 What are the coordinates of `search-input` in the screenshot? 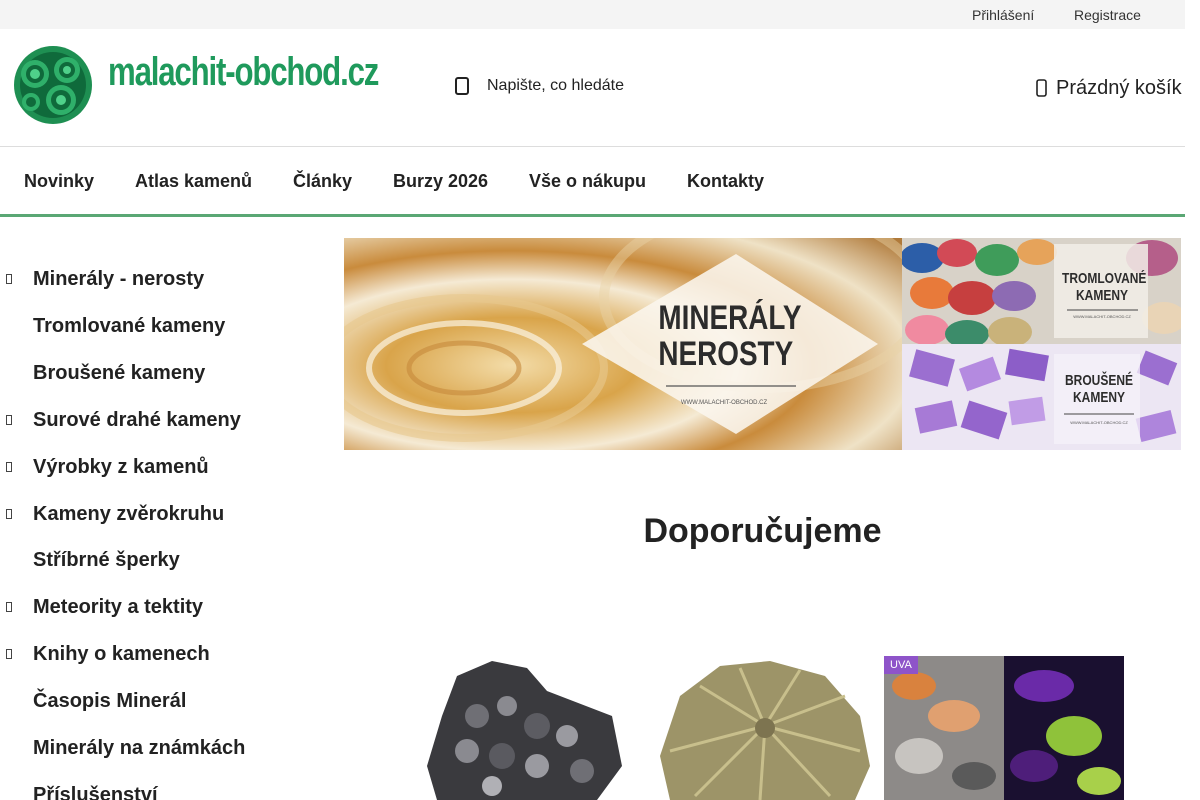 It's located at (638, 86).